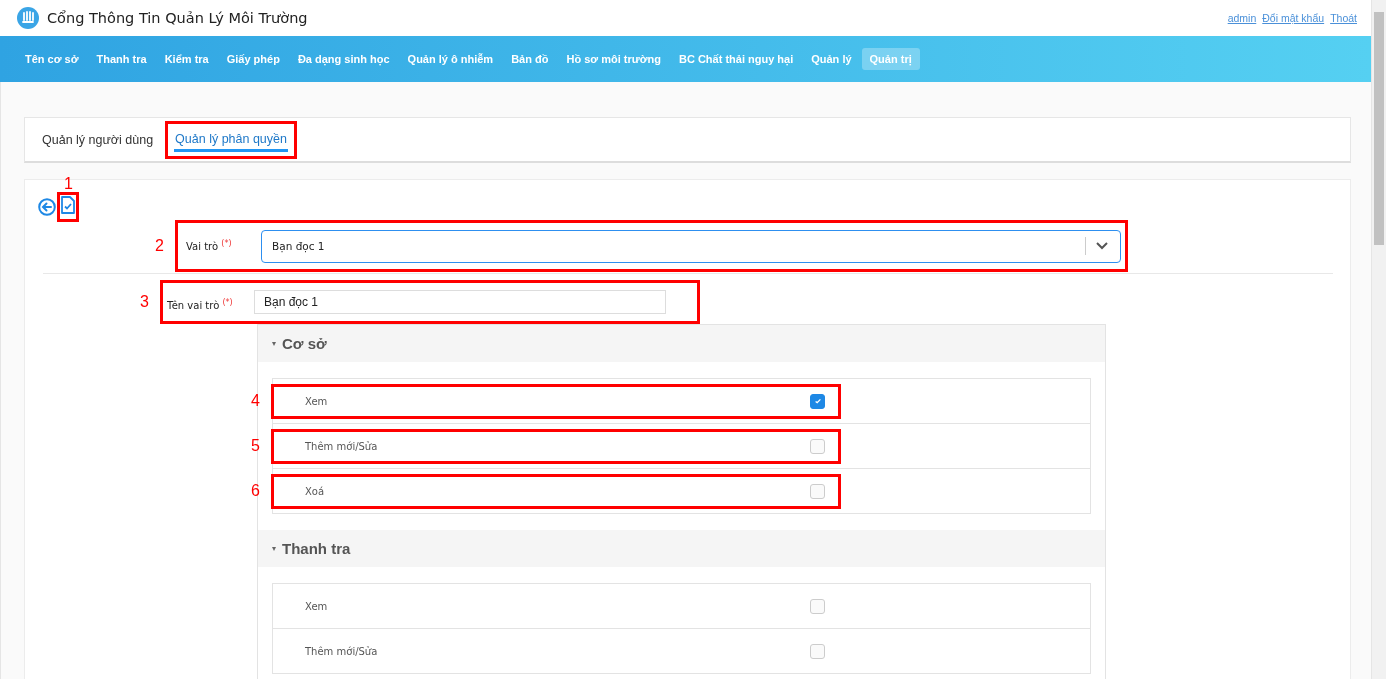  Describe the element at coordinates (52, 59) in the screenshot. I see `nav-item: Tên cơ sở` at that location.